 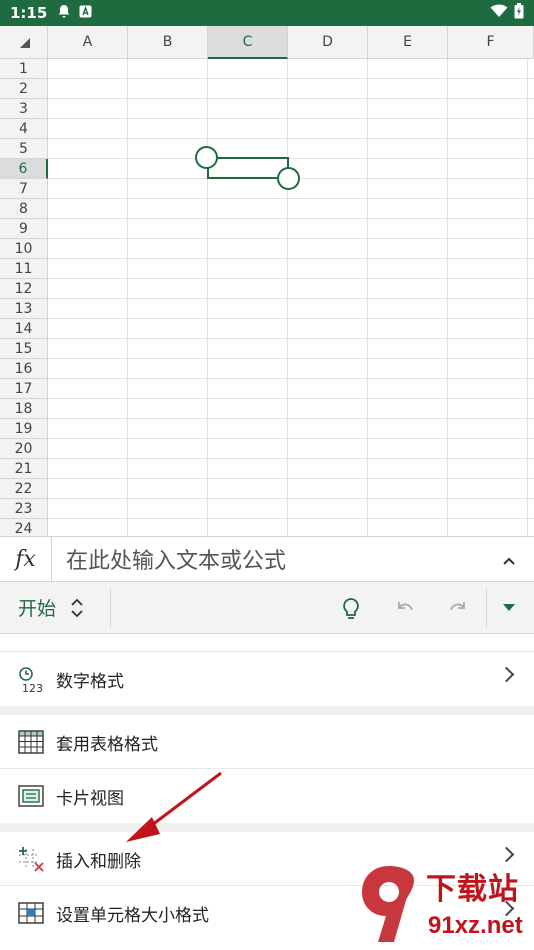 I want to click on watermark-title: 下载站, so click(x=472, y=889).